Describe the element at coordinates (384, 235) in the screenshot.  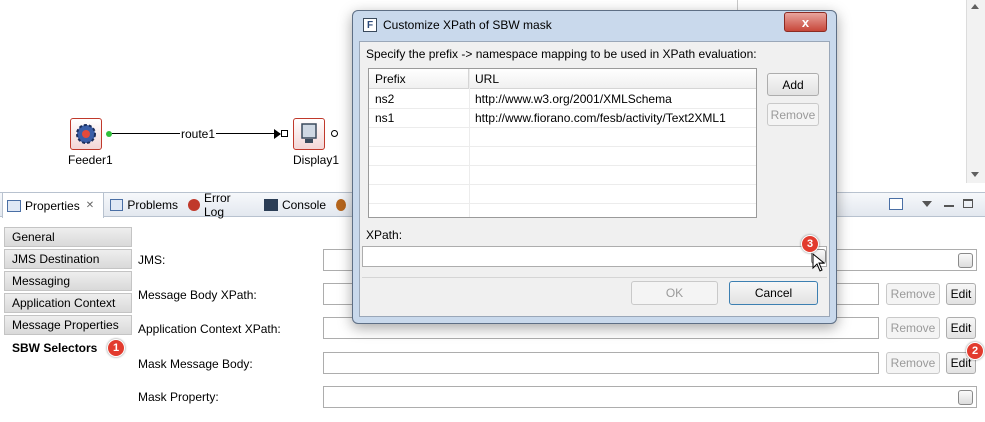
I see `xpath-label: XPath:` at that location.